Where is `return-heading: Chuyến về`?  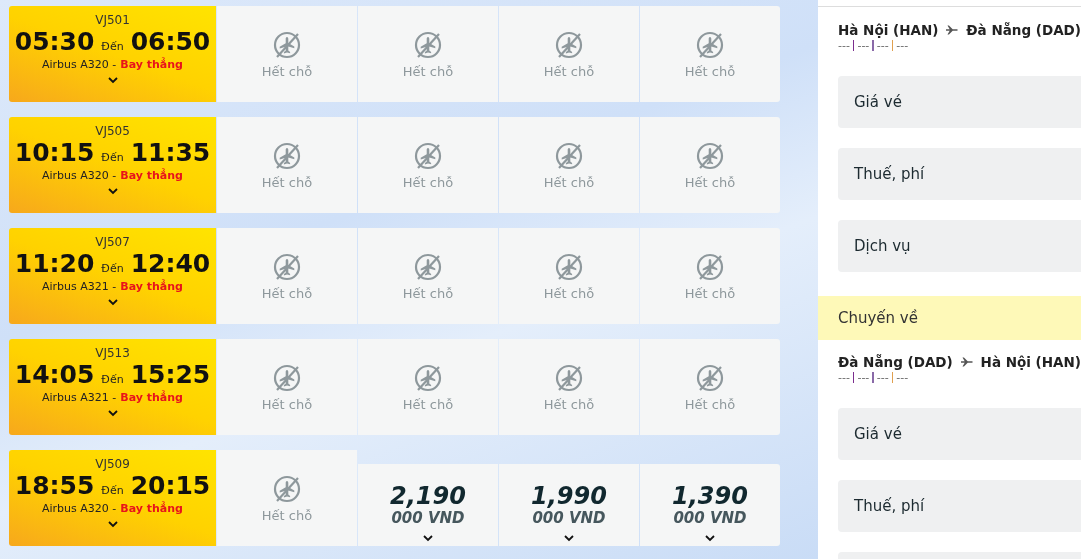
return-heading: Chuyến về is located at coordinates (949, 318).